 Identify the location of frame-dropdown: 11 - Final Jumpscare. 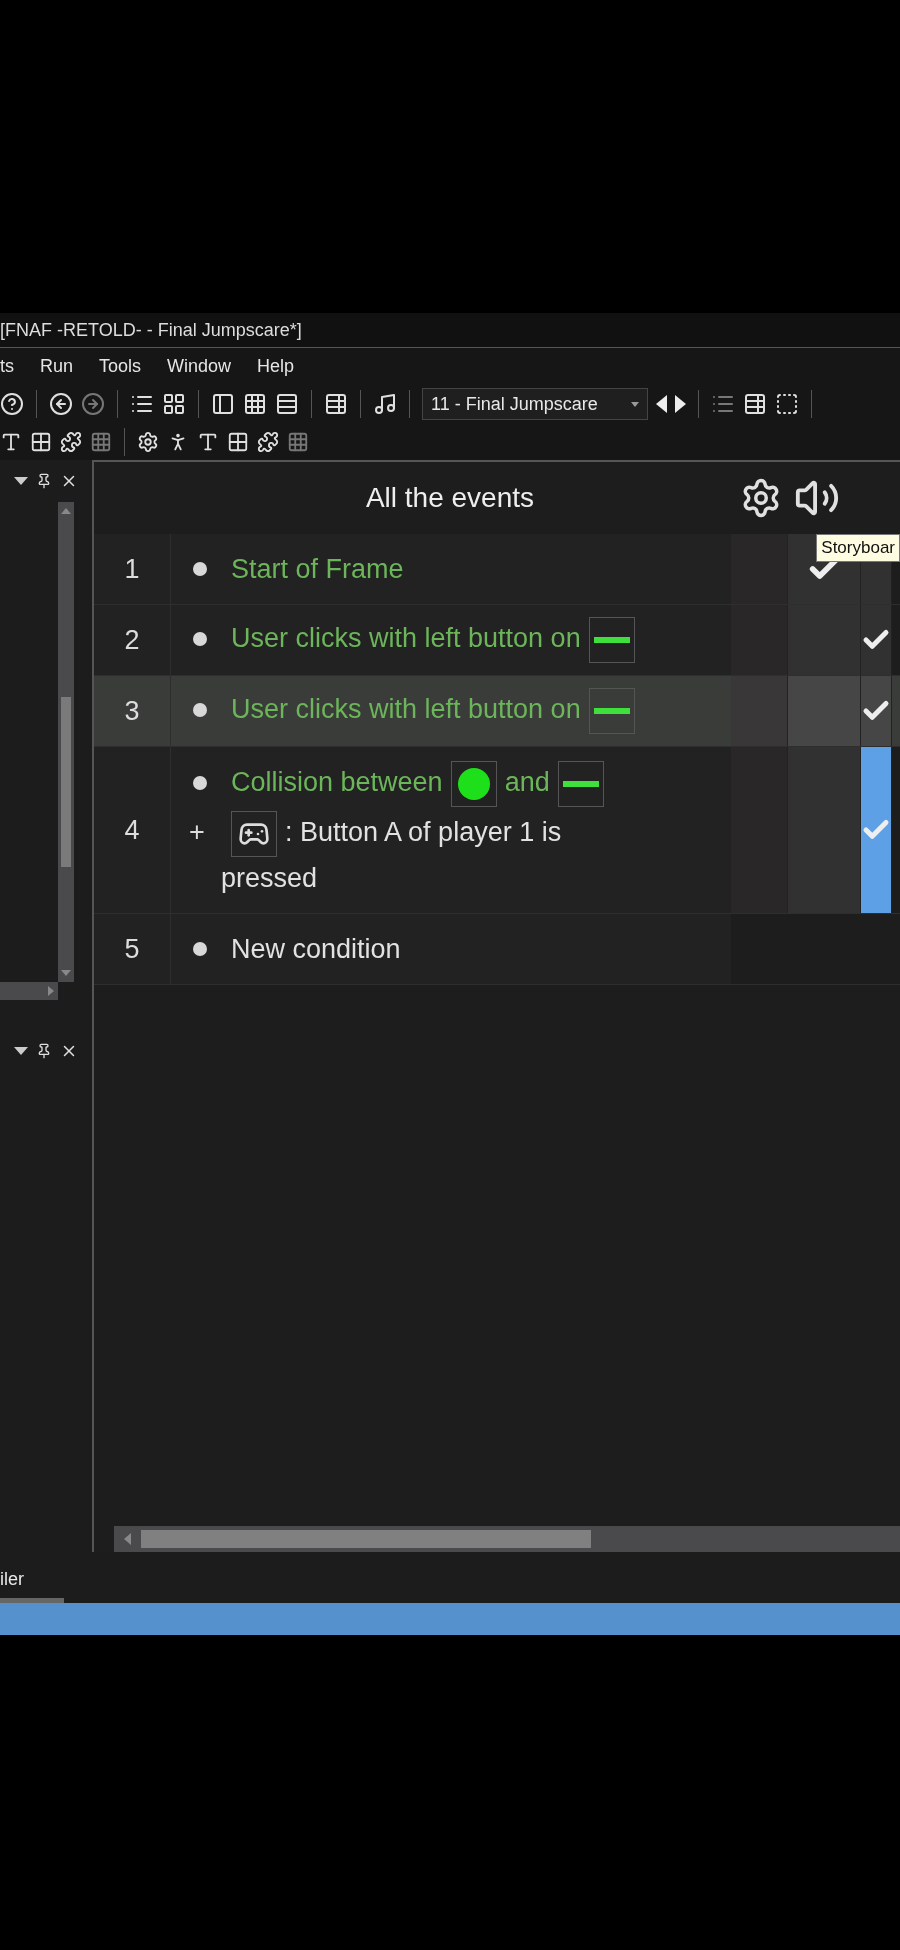
(535, 404).